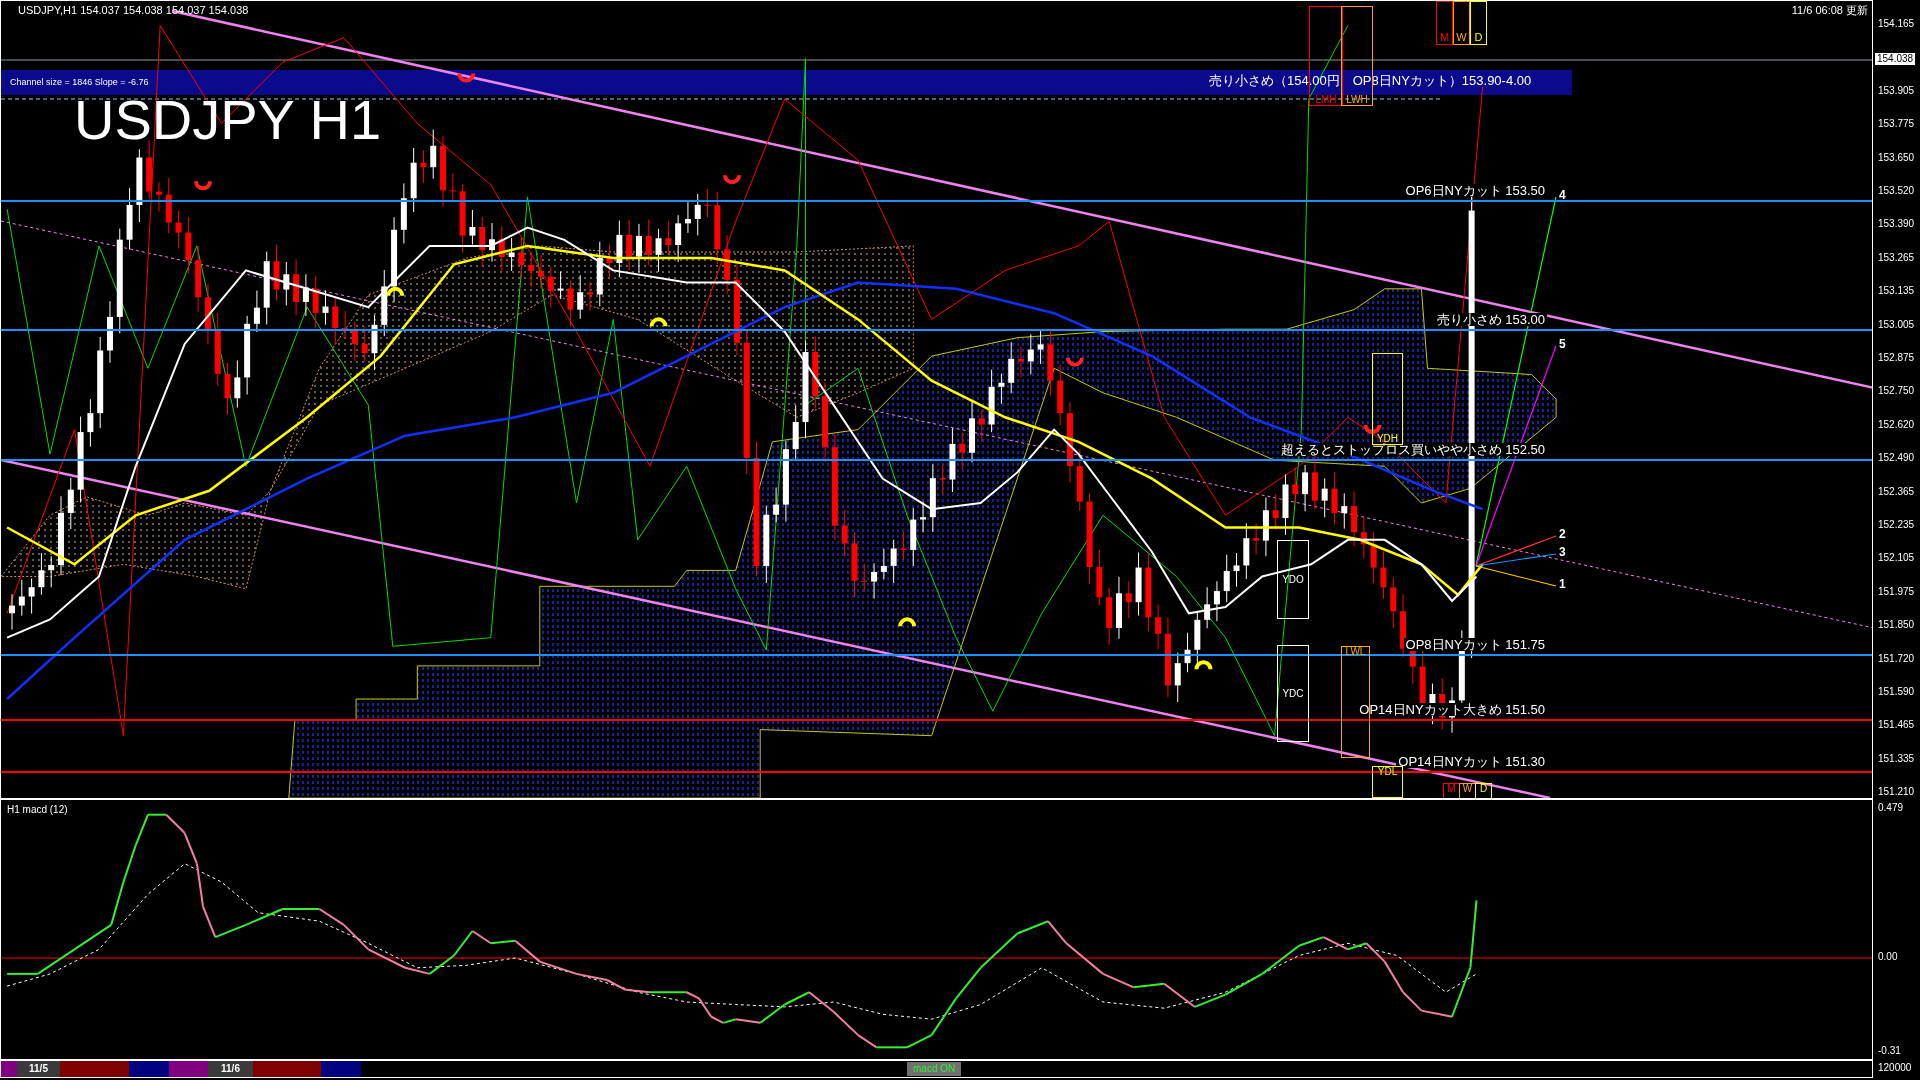 The height and width of the screenshot is (1080, 1920). I want to click on axis-label: 151.465, so click(1896, 725).